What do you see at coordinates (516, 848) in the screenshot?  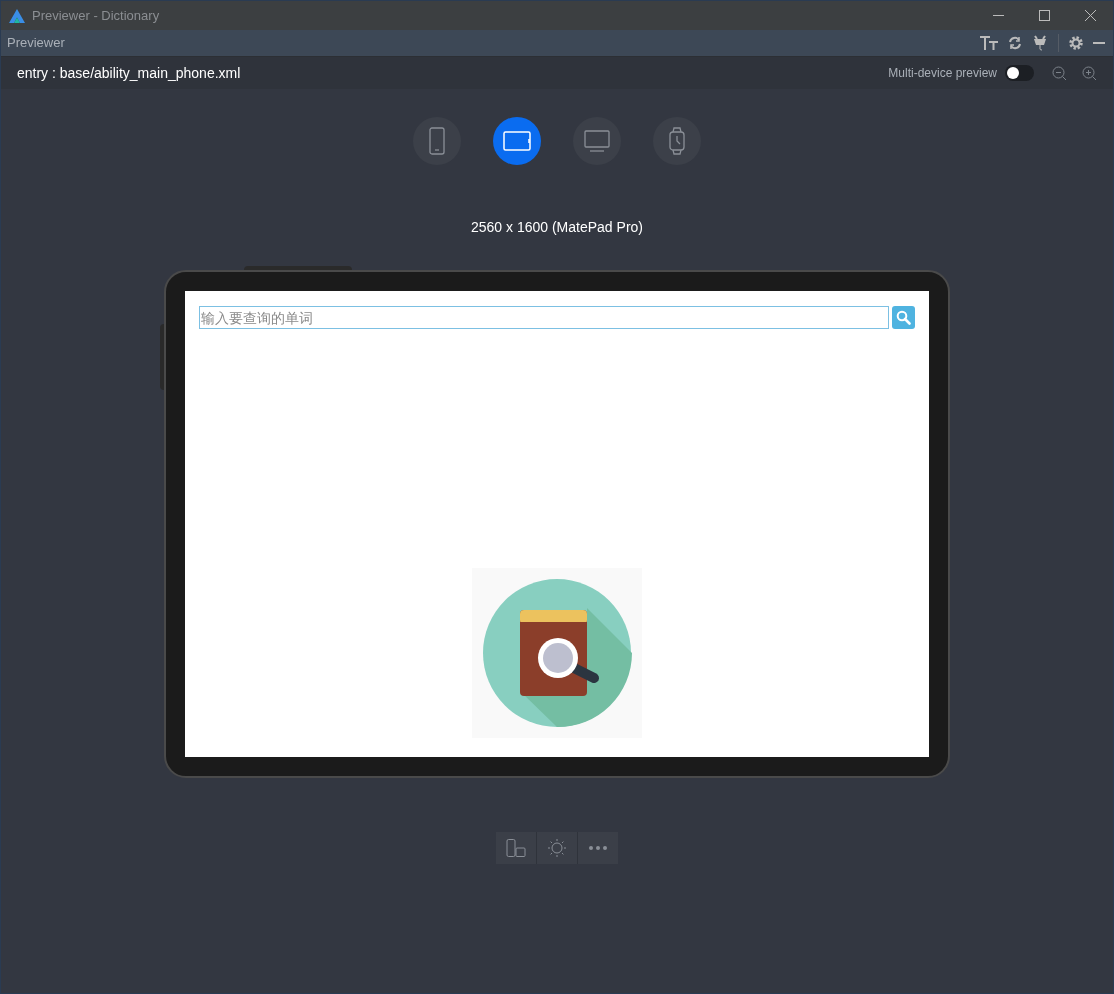 I see `devices-icon` at bounding box center [516, 848].